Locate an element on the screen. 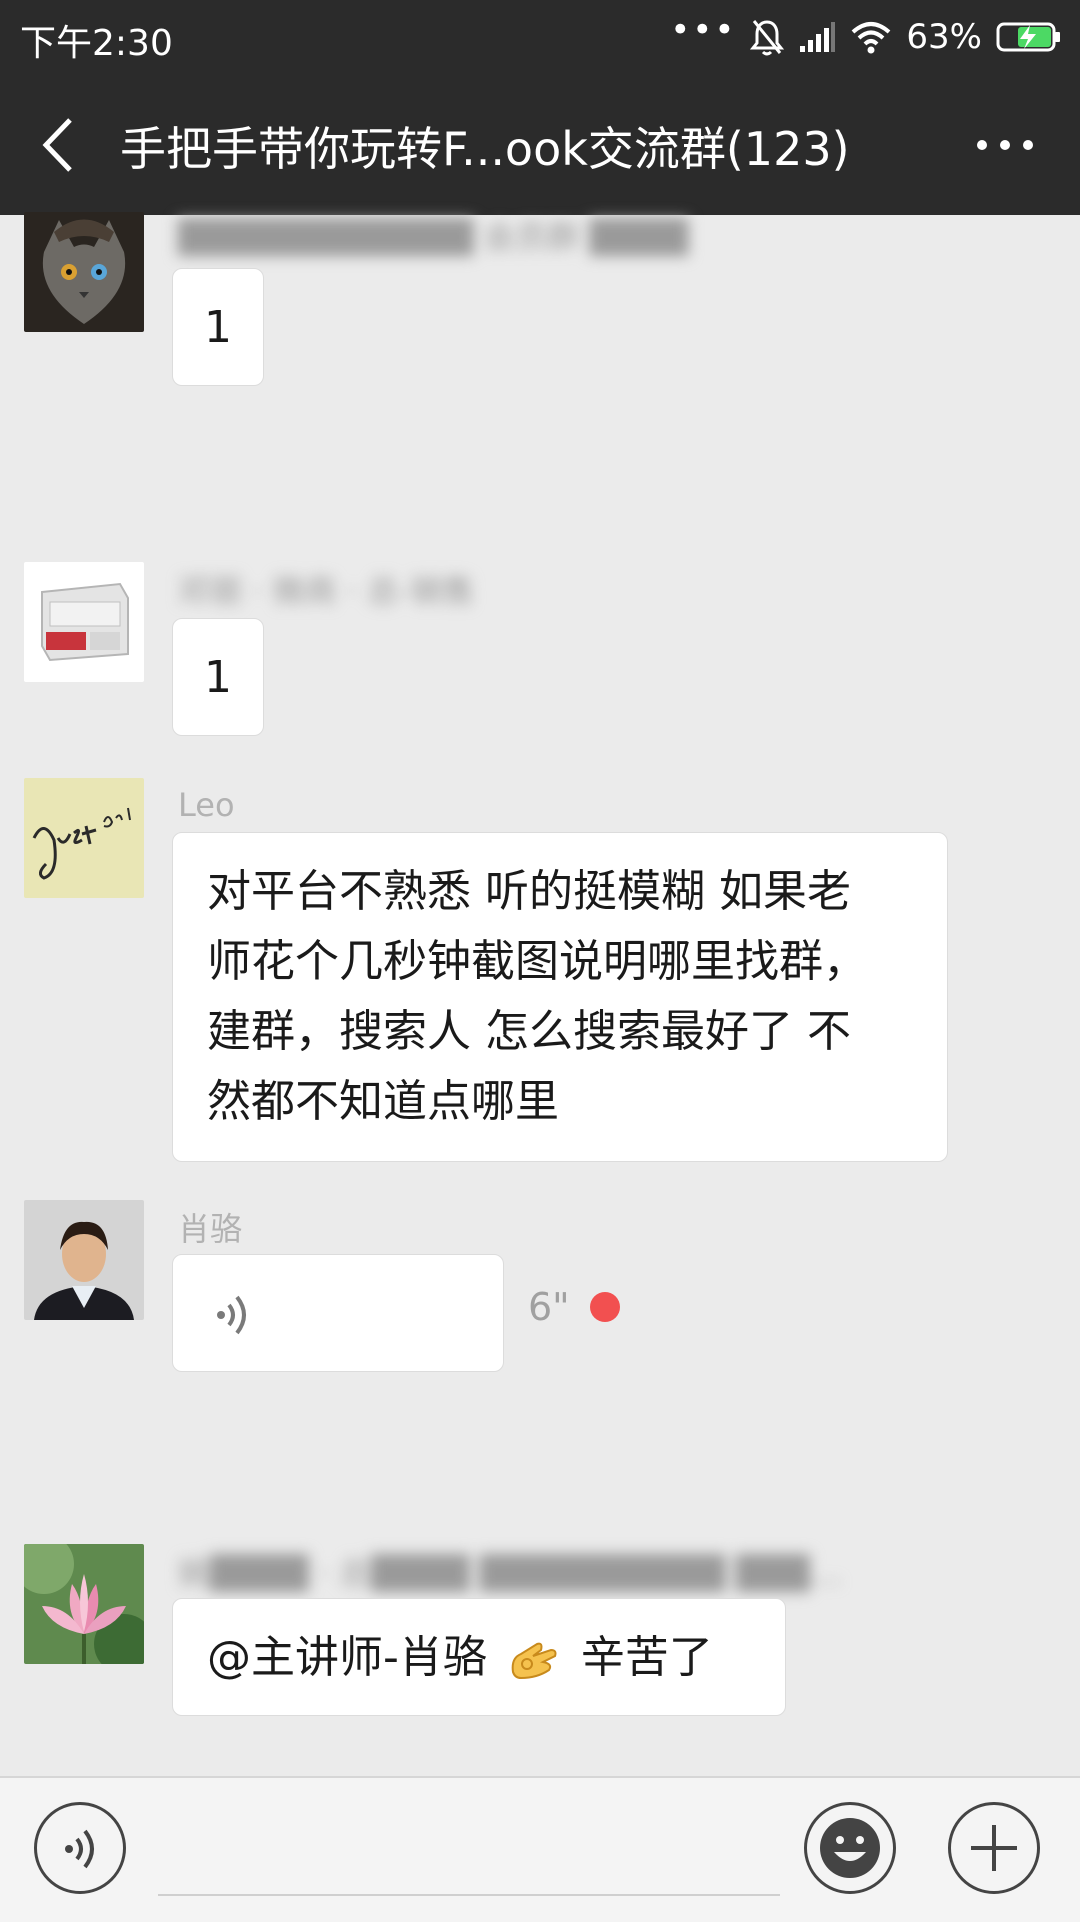 Image resolution: width=1080 pixels, height=1922 pixels. chat-input-bar is located at coordinates (540, 1849).